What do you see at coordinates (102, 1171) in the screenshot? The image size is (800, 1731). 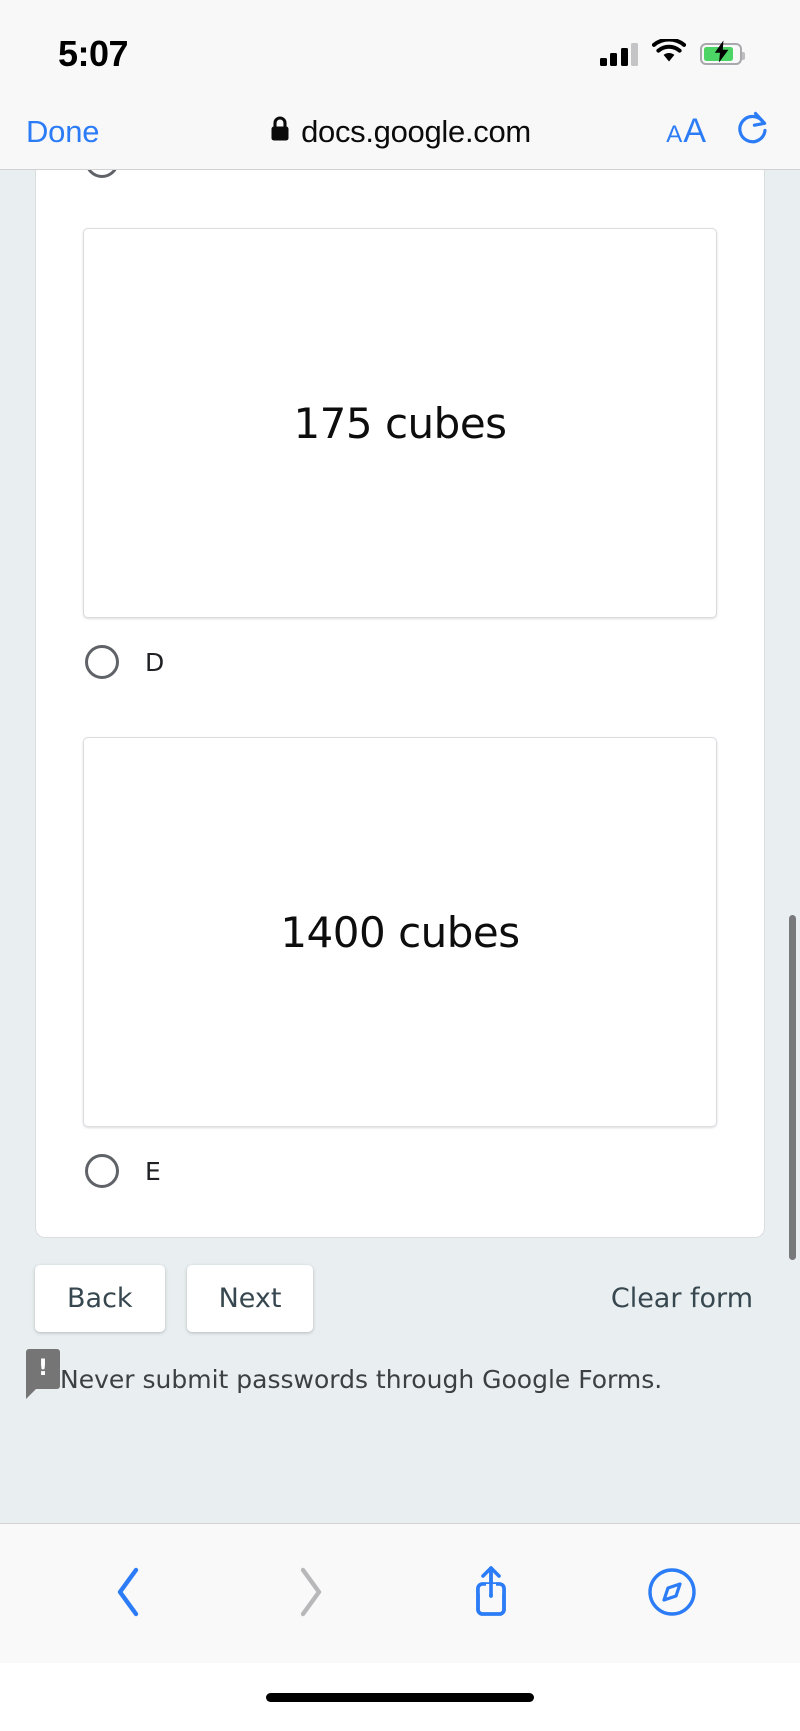 I see `radio-option-e` at bounding box center [102, 1171].